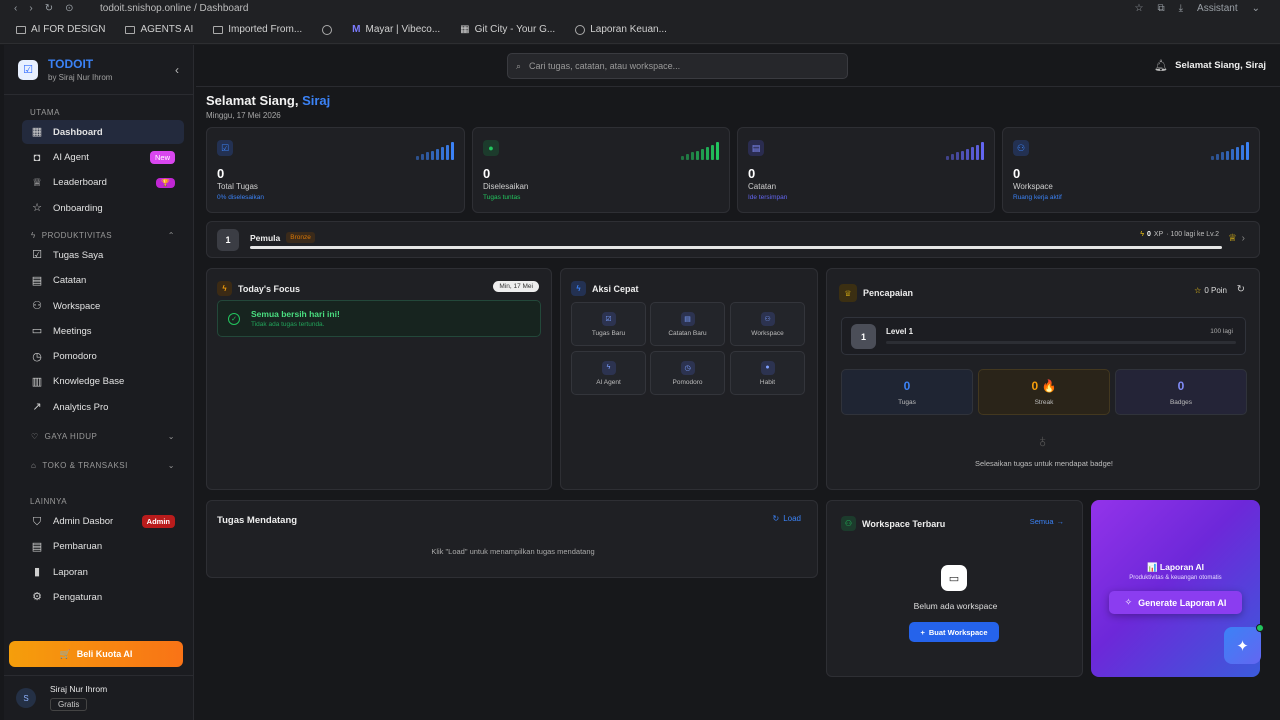  I want to click on tier-badge: Bronze, so click(300, 237).